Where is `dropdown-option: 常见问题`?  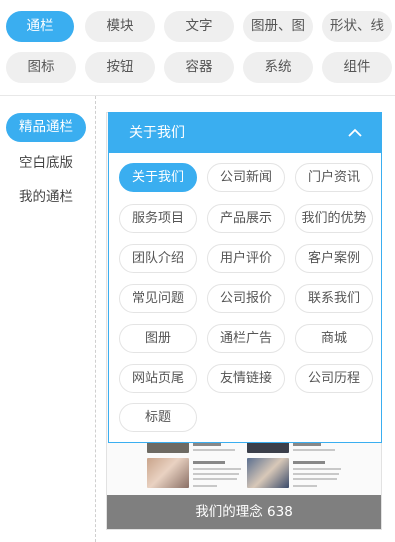
dropdown-option: 常见问题 is located at coordinates (158, 298).